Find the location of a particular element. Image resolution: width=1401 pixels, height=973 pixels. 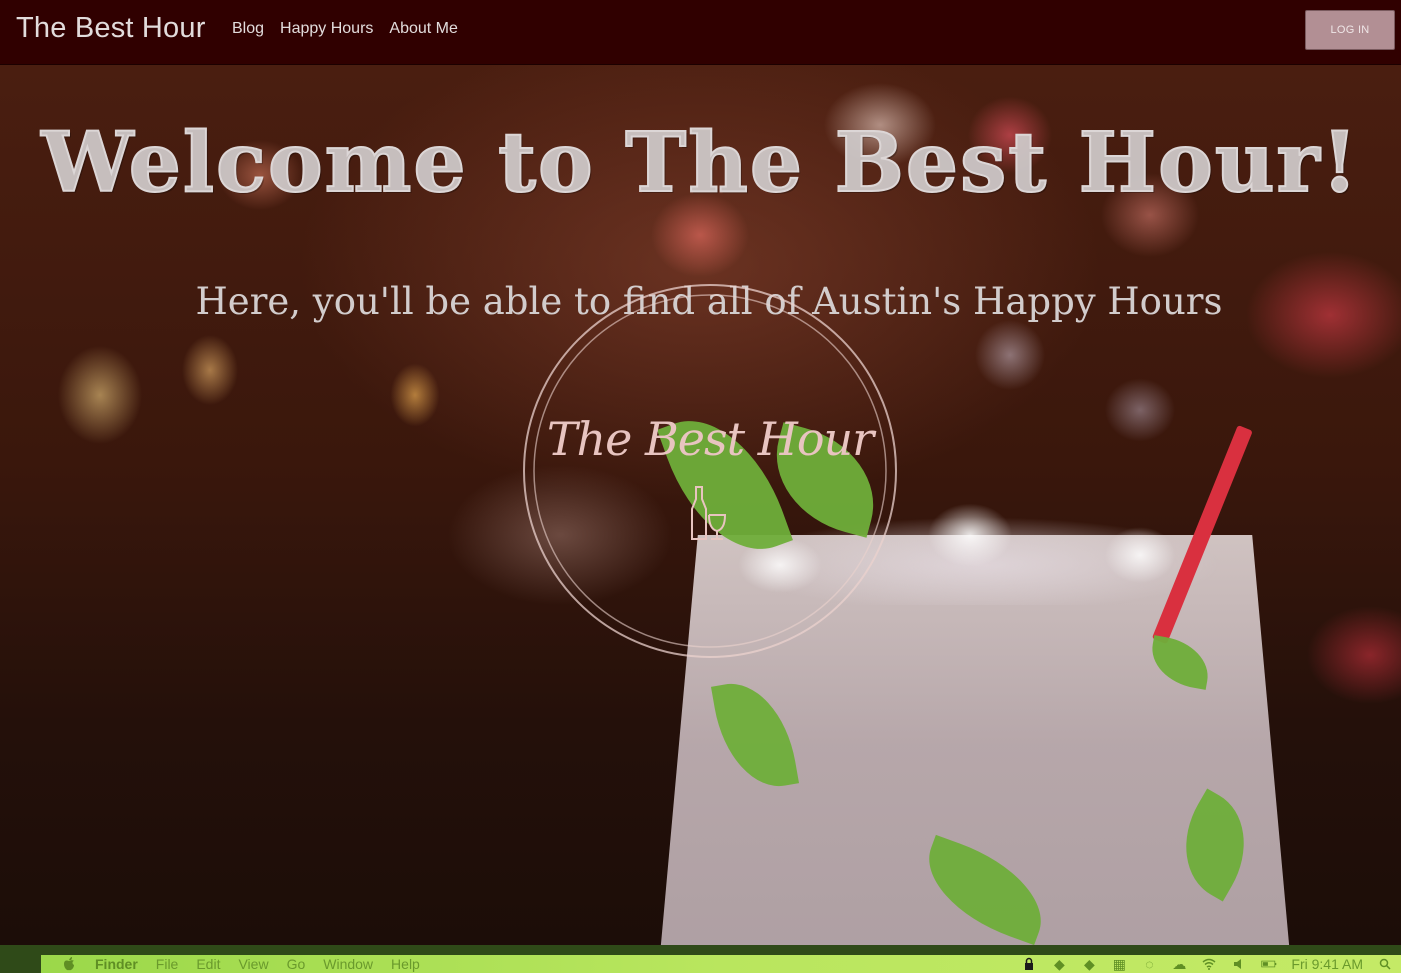

menubar-item-view: View is located at coordinates (253, 964).